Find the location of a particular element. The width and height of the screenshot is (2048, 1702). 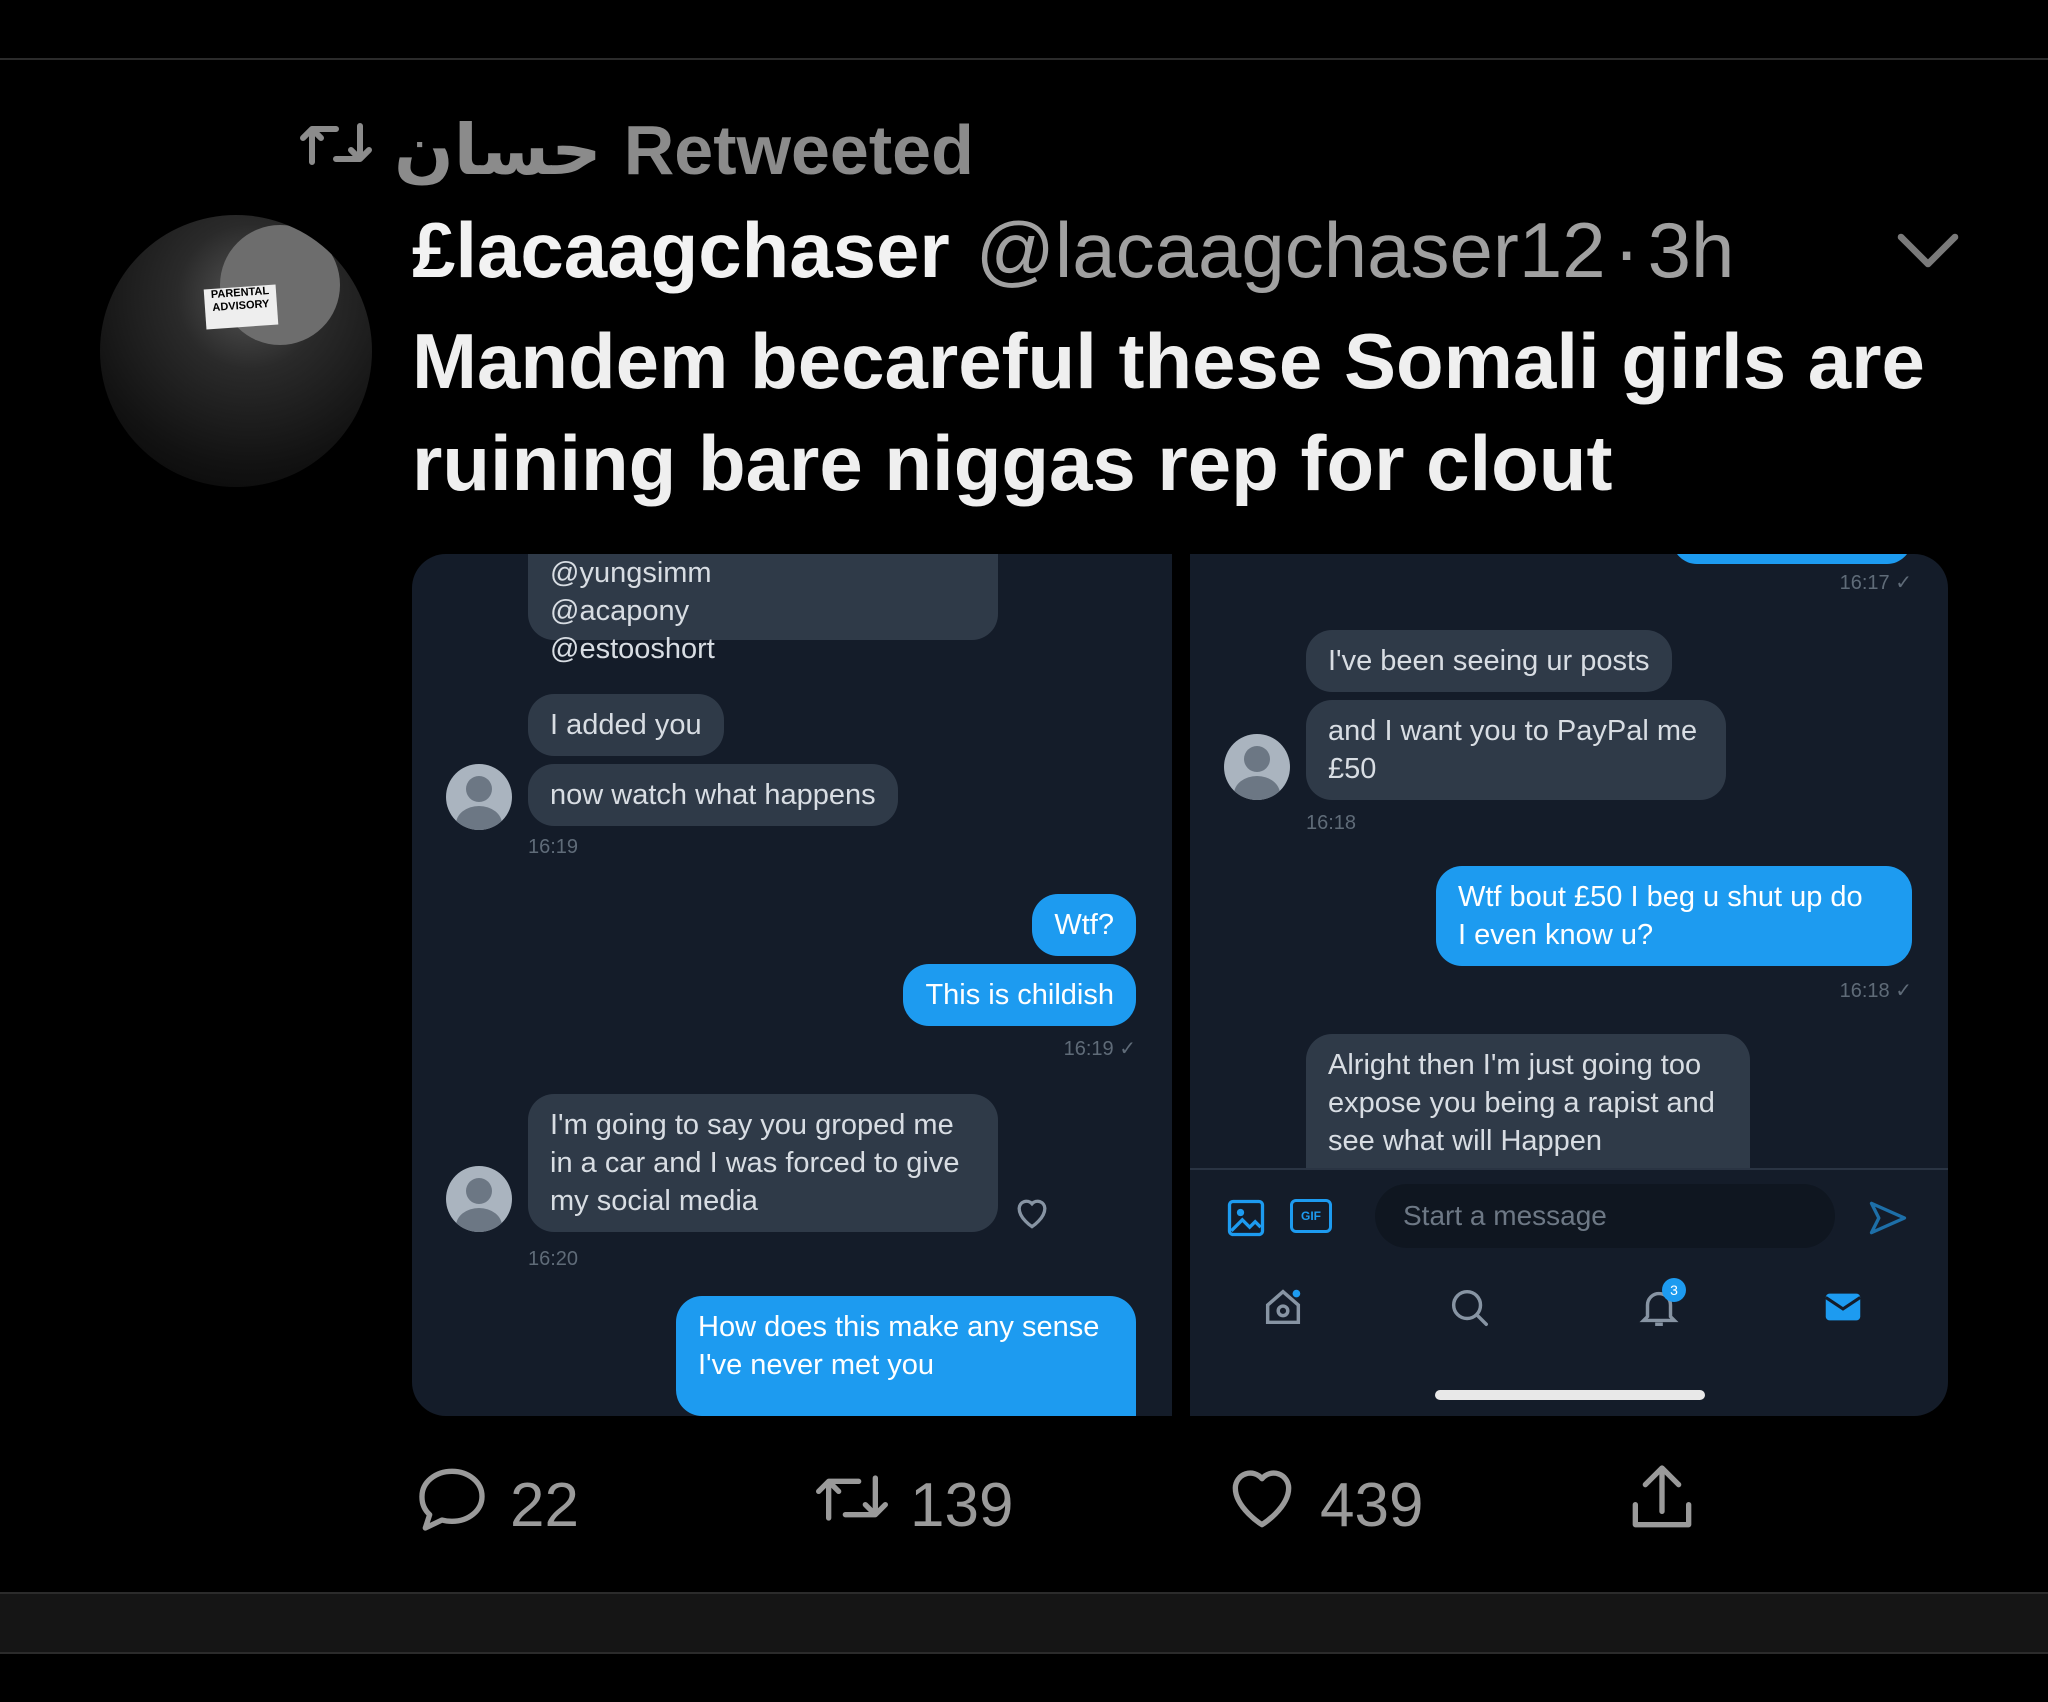

top-divider is located at coordinates (1024, 59).